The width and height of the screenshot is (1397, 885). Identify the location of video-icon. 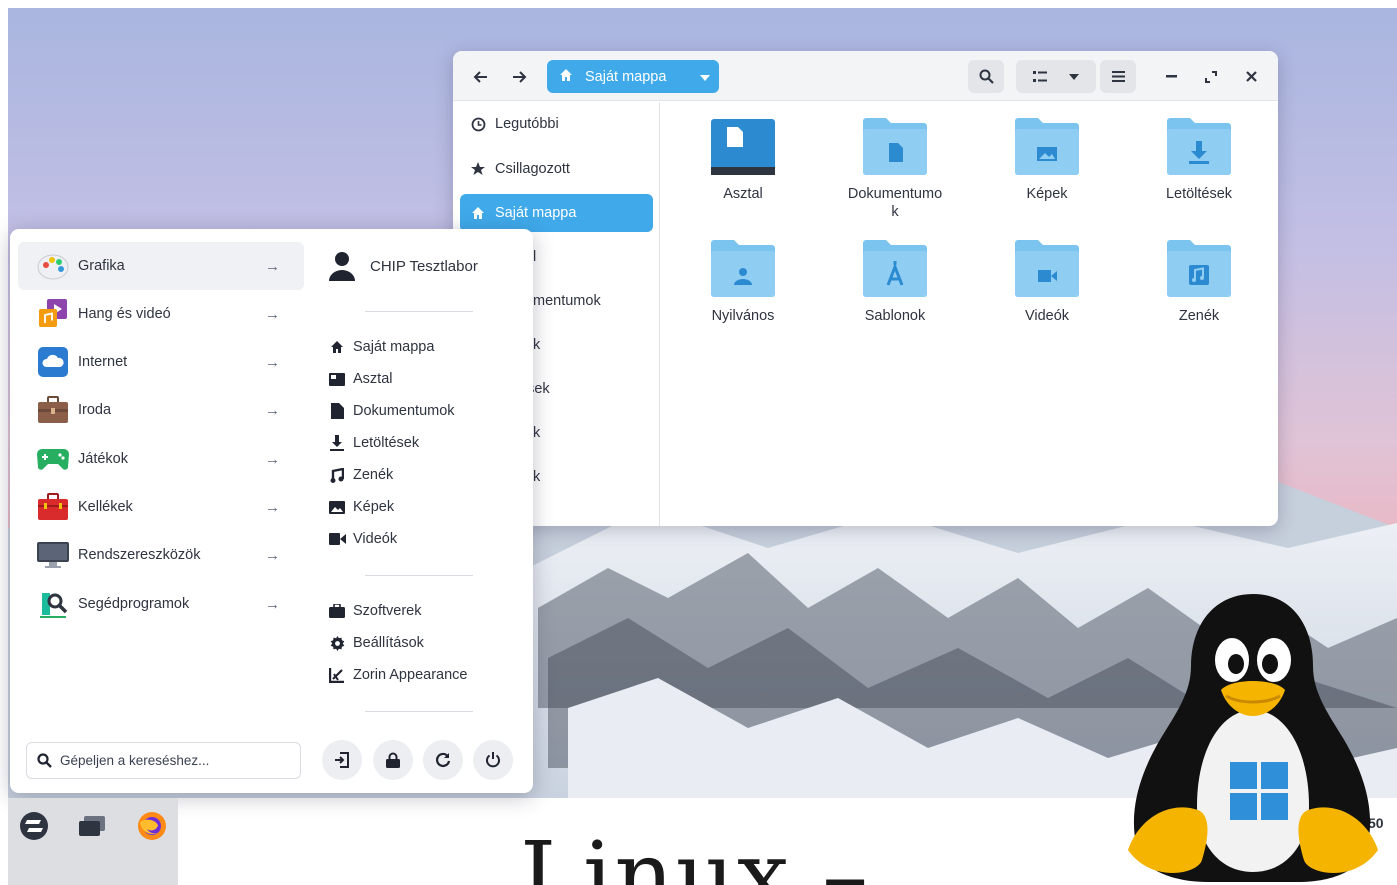
(337, 539).